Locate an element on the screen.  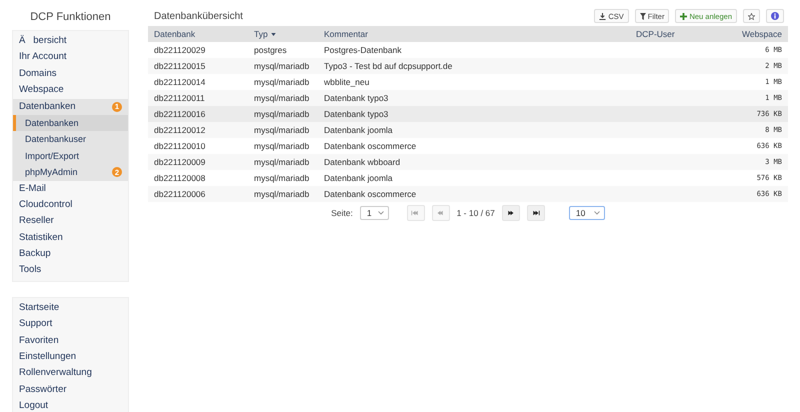
last-page-button is located at coordinates (535, 213).